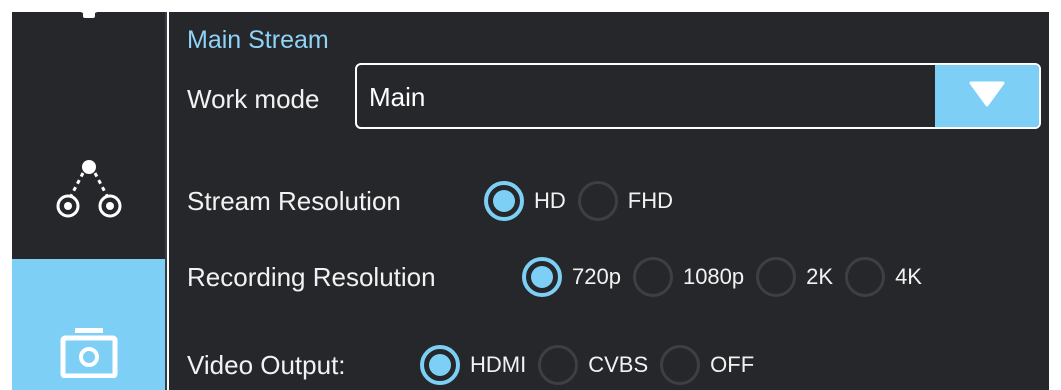 Image resolution: width=1061 pixels, height=390 pixels. What do you see at coordinates (6, 201) in the screenshot?
I see `left-edge` at bounding box center [6, 201].